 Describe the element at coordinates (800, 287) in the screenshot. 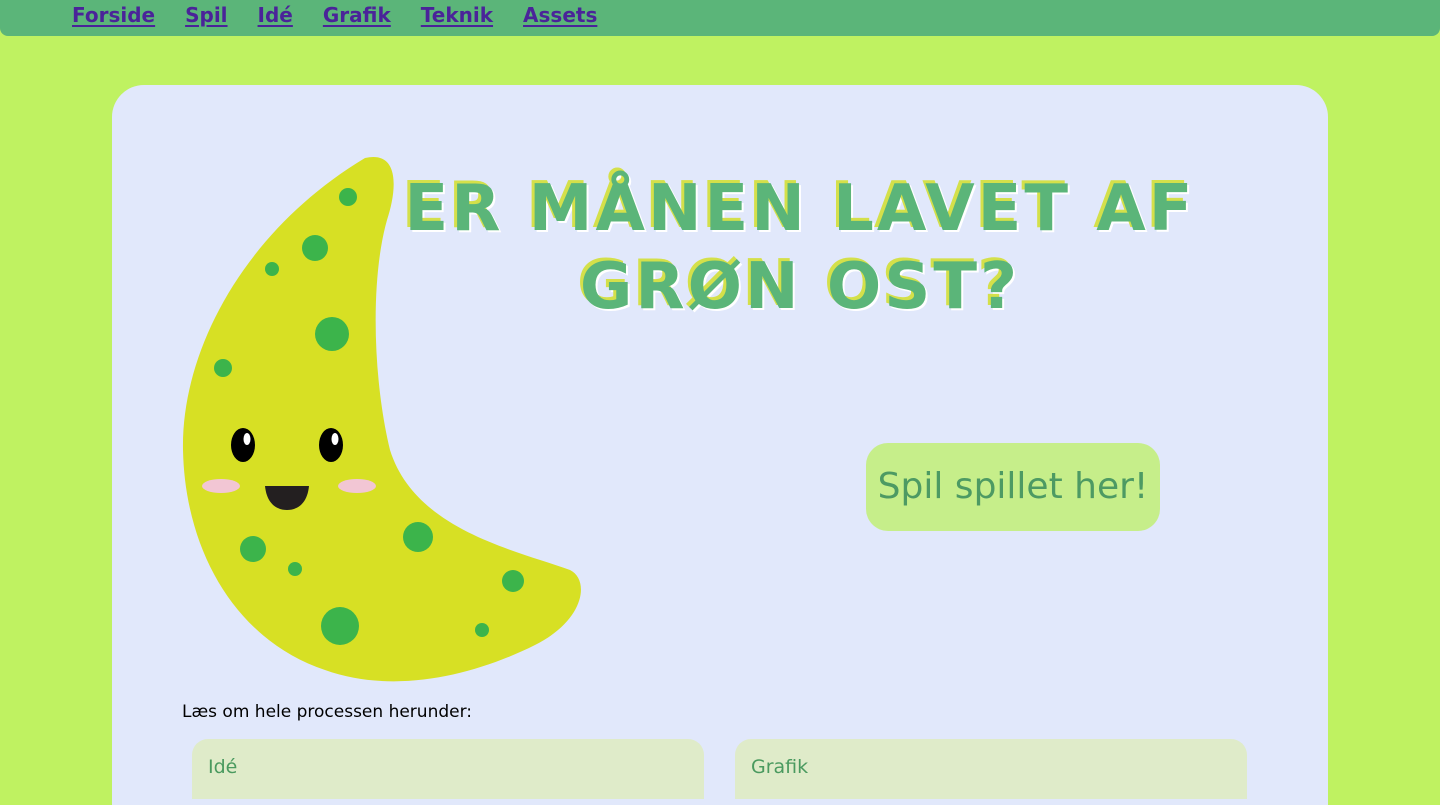

I see `title-line-2: GRØN OST?` at that location.